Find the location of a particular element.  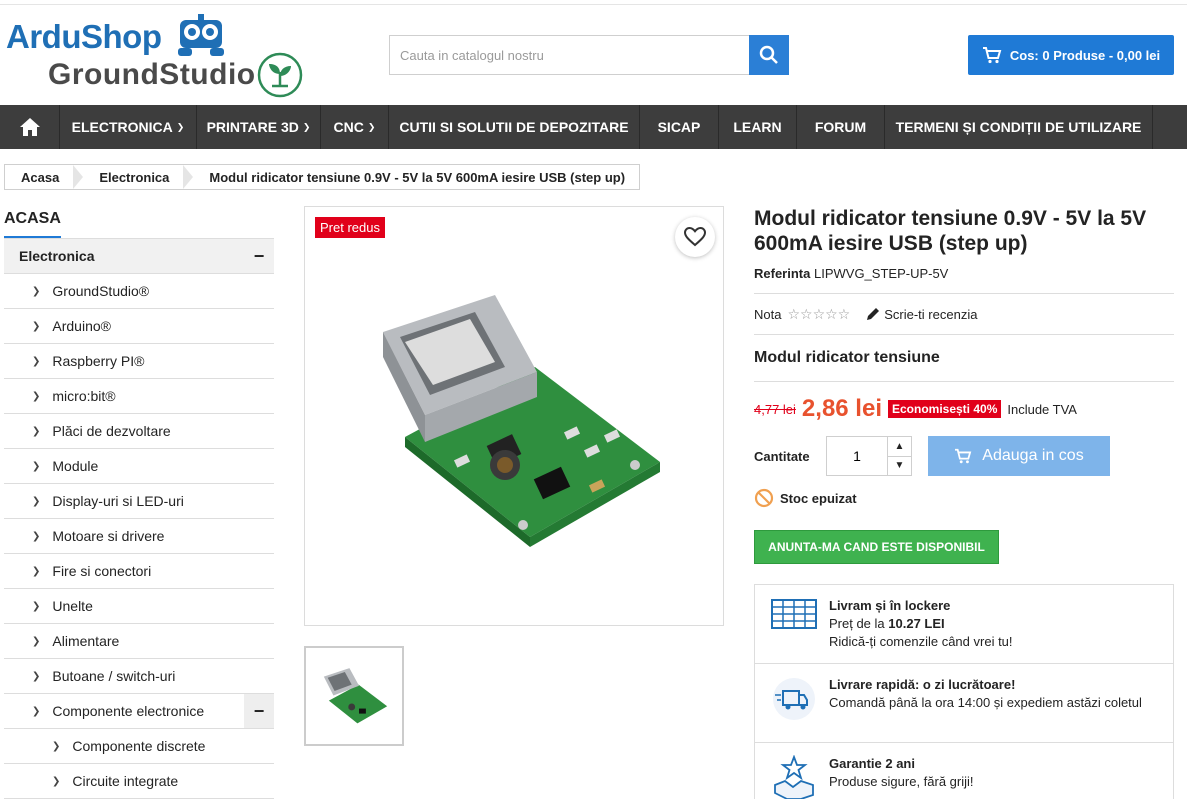

sidebar-item-motoare: ❯ Motoare si drivere is located at coordinates (139, 536).